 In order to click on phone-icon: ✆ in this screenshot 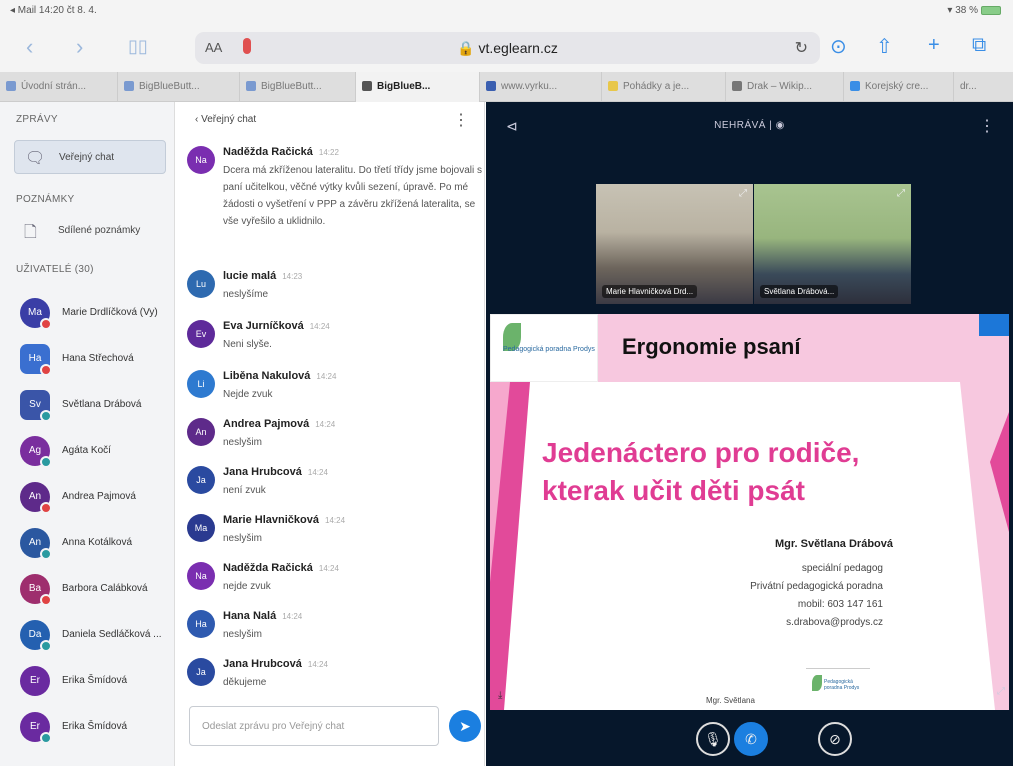, I will do `click(751, 739)`.